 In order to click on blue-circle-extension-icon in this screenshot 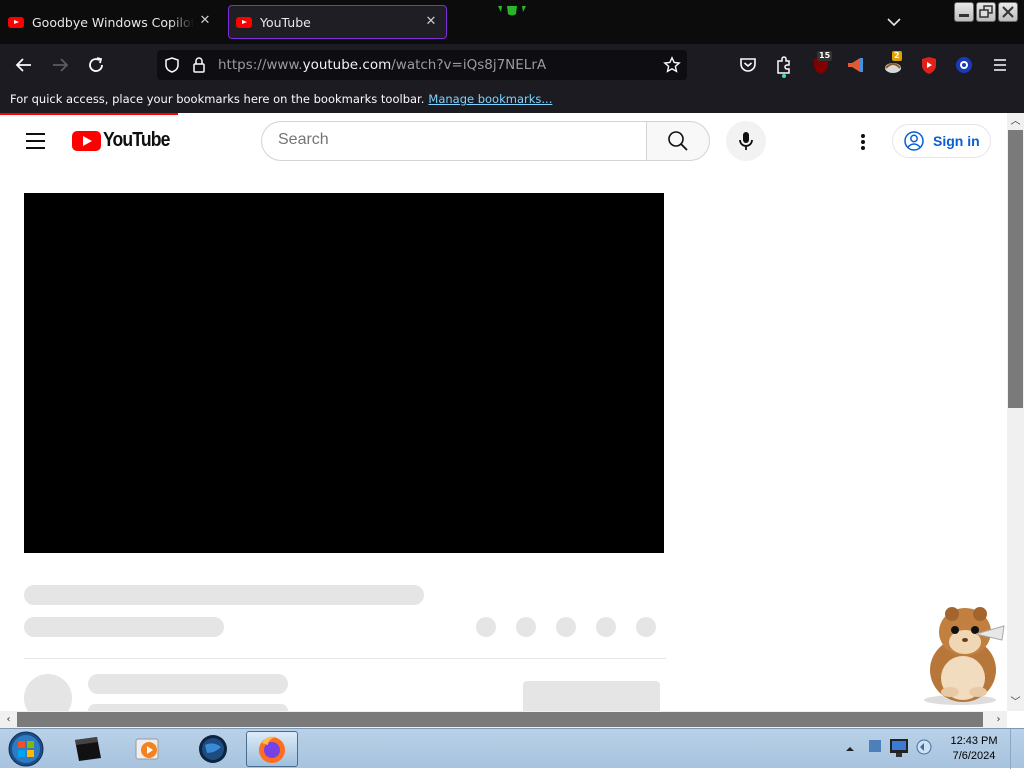, I will do `click(964, 65)`.